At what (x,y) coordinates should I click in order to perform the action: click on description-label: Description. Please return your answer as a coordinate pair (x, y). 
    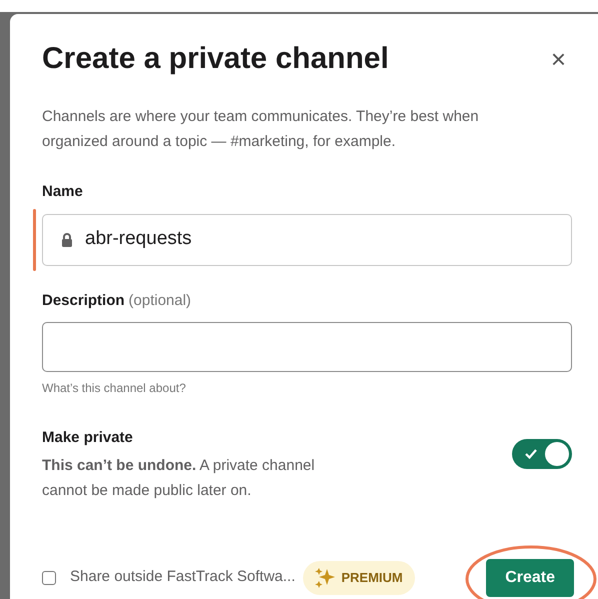
    Looking at the image, I should click on (83, 300).